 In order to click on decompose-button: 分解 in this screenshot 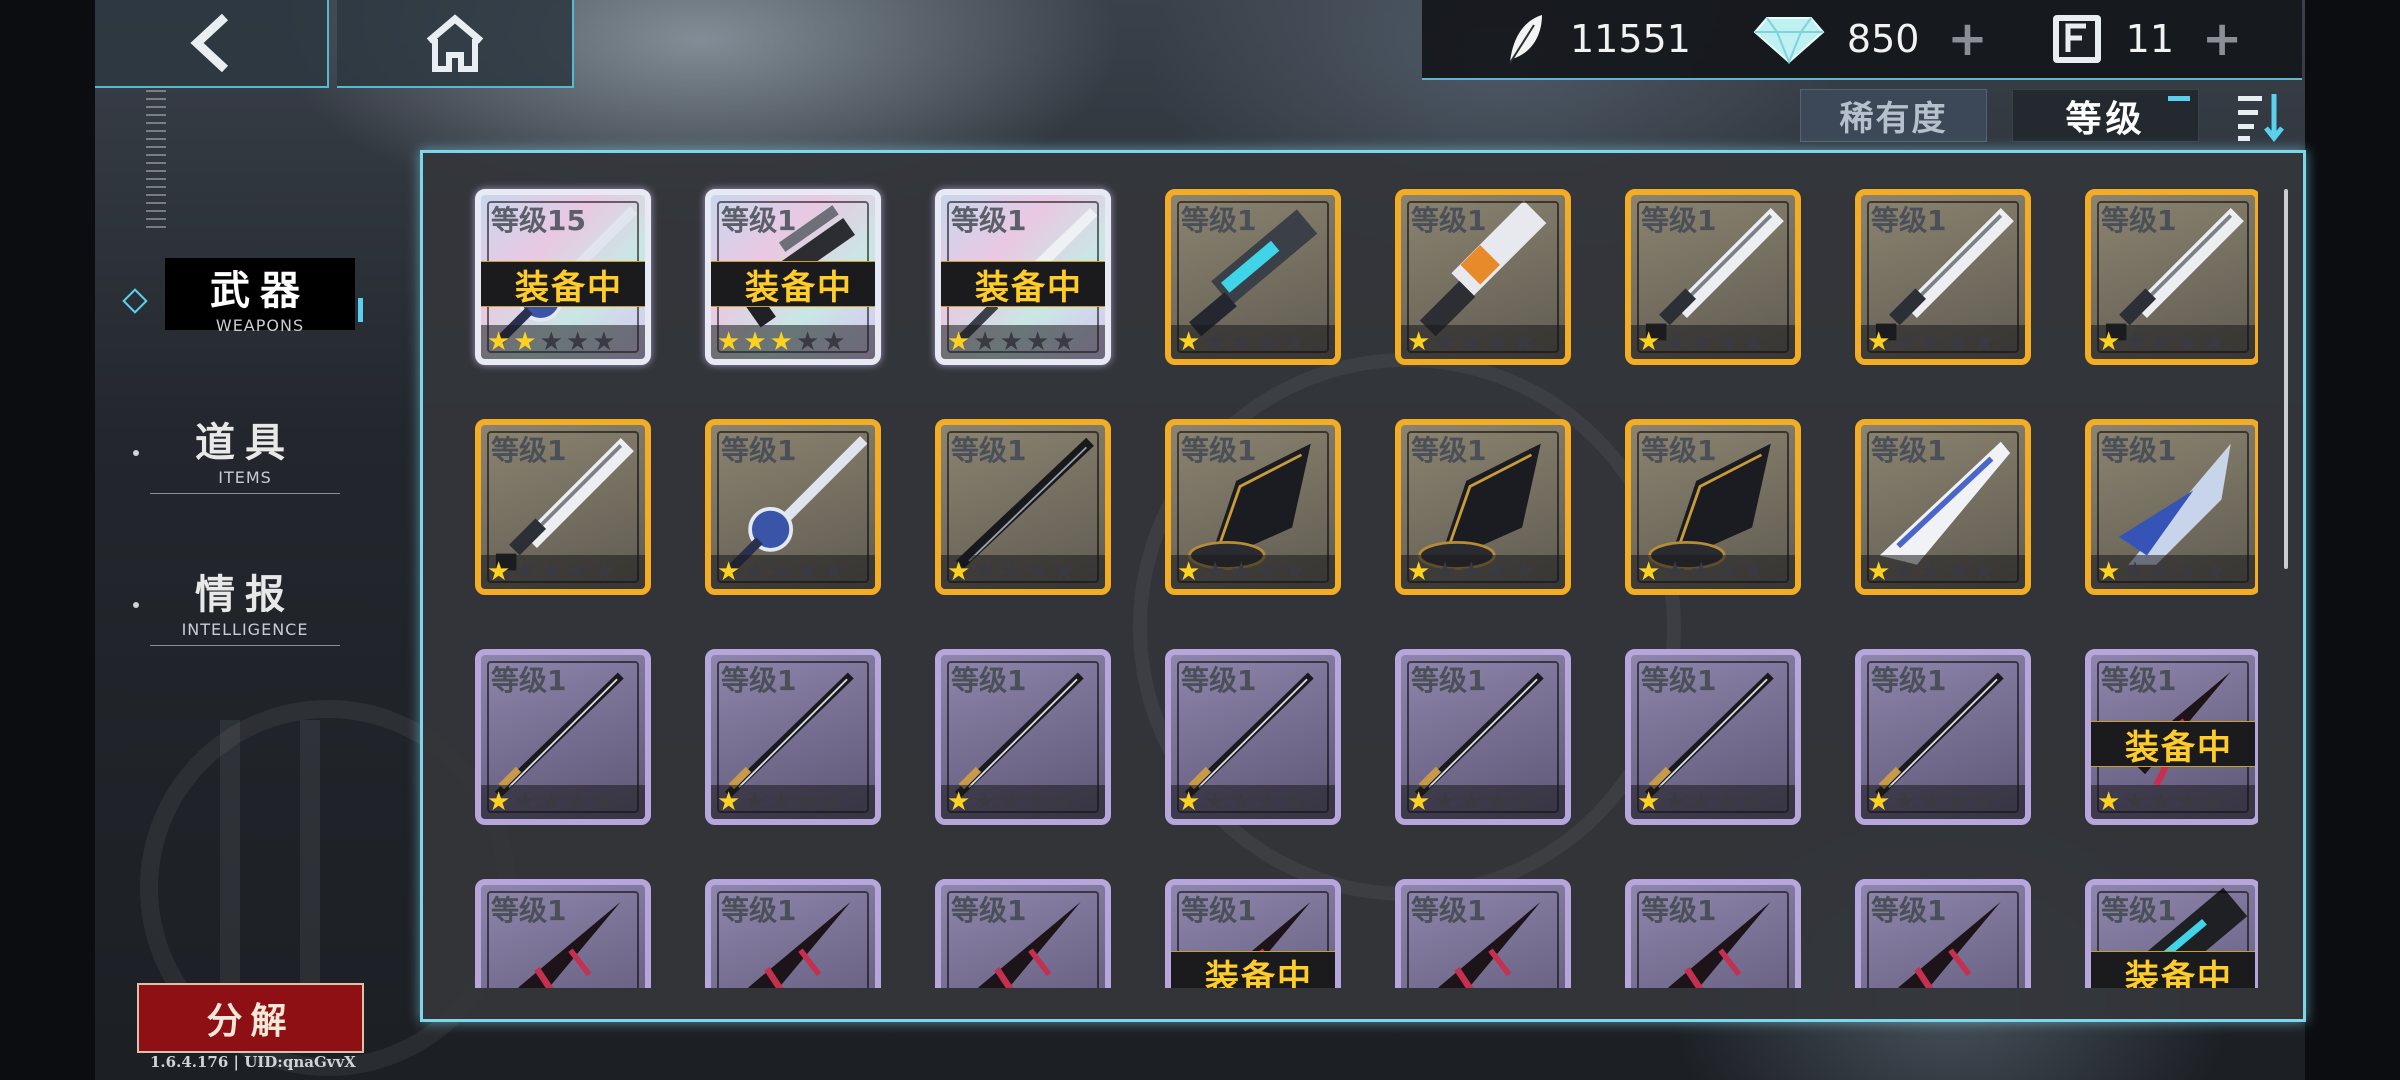, I will do `click(250, 1018)`.